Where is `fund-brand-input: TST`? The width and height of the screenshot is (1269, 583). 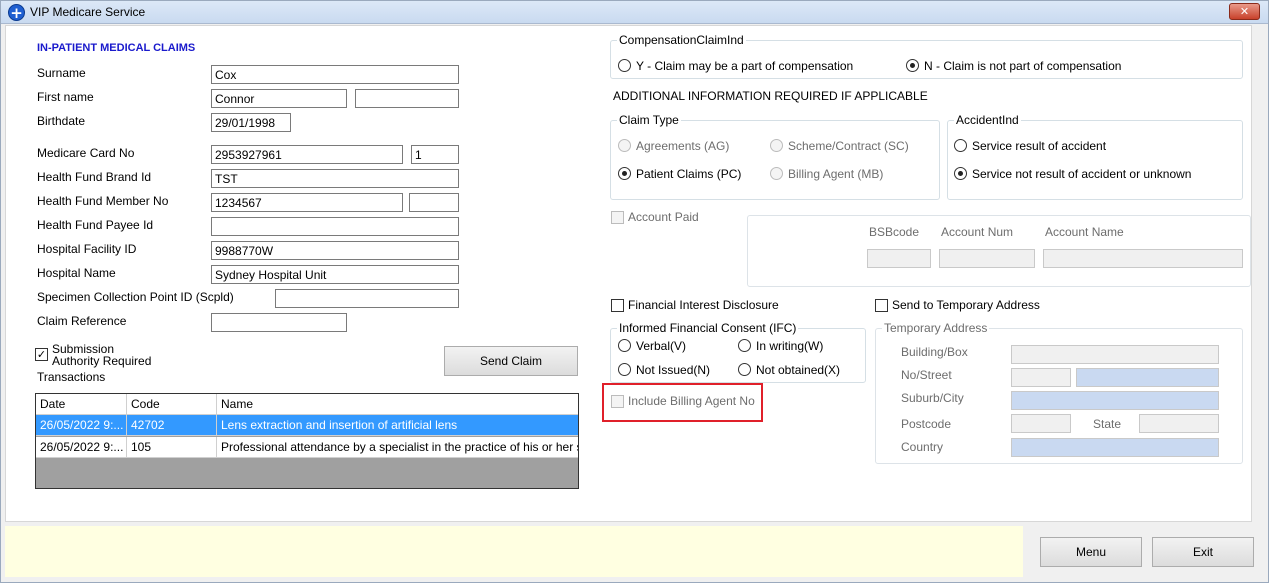
fund-brand-input: TST is located at coordinates (335, 178).